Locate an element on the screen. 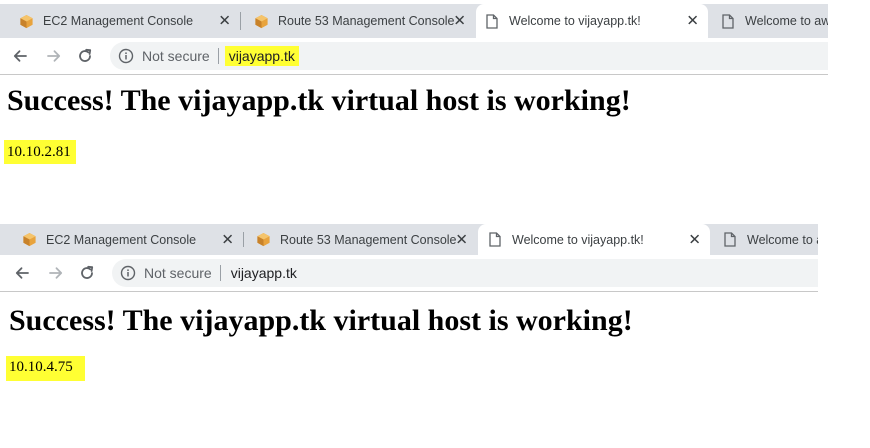  tab-welcome-aws: Welcome to aws is located at coordinates (769, 21).